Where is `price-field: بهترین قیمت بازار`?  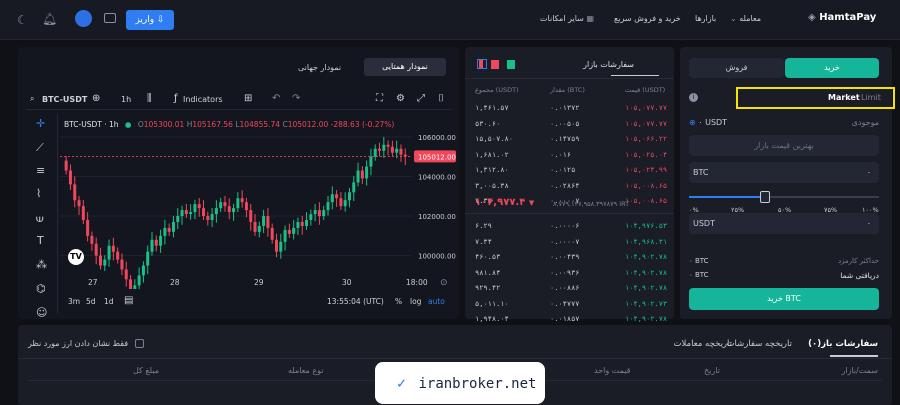 price-field: بهترین قیمت بازار is located at coordinates (784, 145).